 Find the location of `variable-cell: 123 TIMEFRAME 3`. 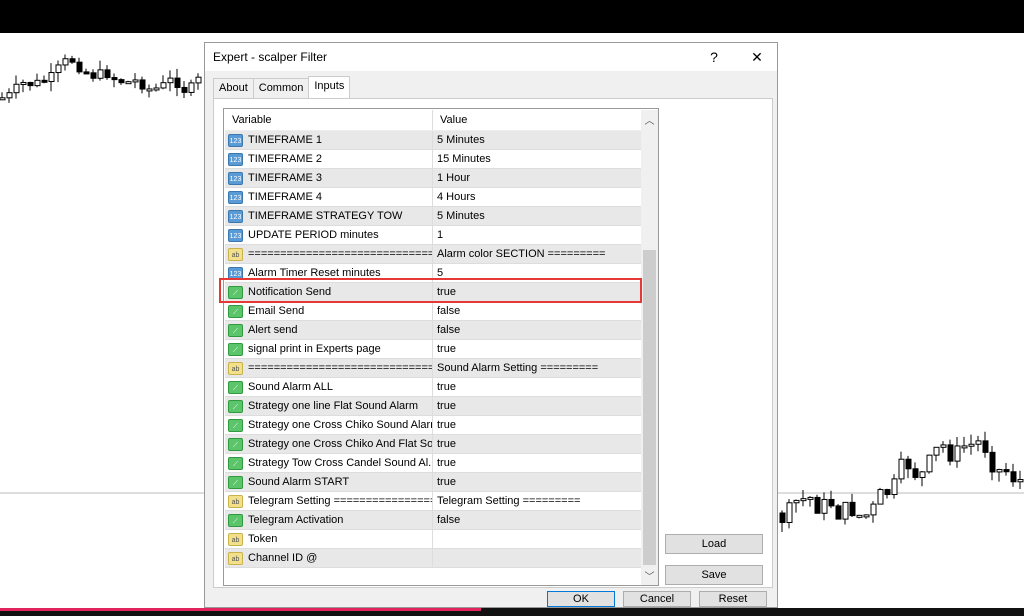

variable-cell: 123 TIMEFRAME 3 is located at coordinates (329, 178).